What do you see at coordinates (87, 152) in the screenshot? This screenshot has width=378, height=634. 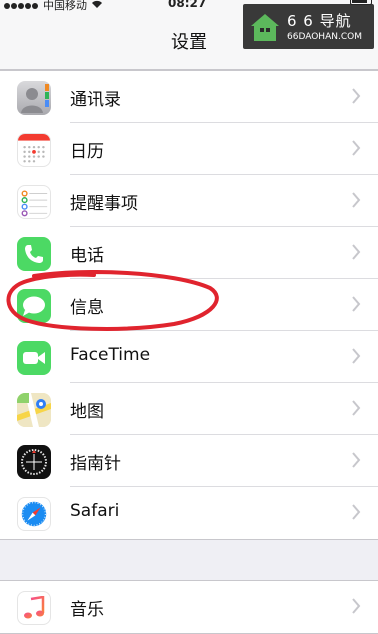 I see `row-label: 日历` at bounding box center [87, 152].